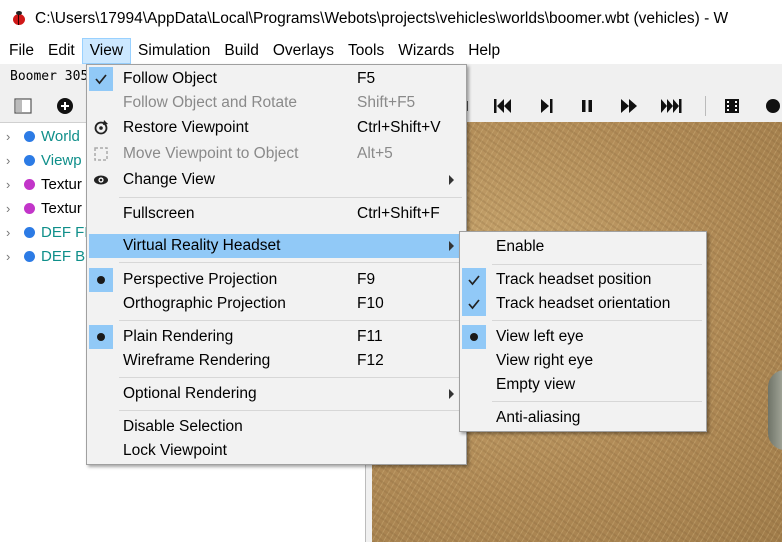 This screenshot has height=542, width=782. I want to click on menu-file: File, so click(21, 51).